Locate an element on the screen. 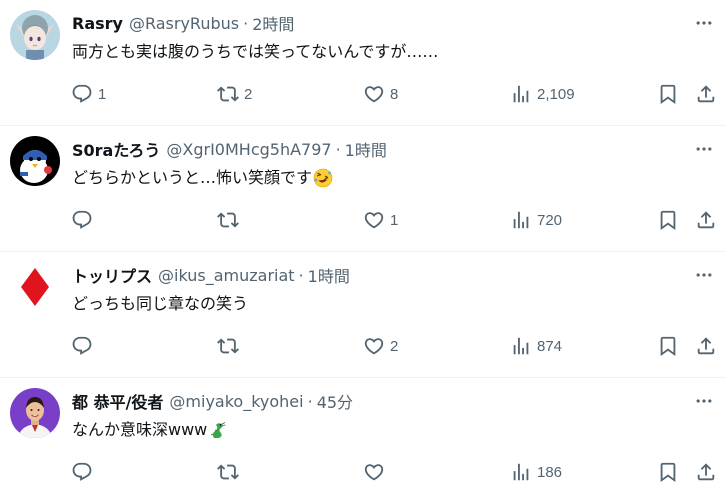 Image resolution: width=726 pixels, height=493 pixels. elf-character-avatar is located at coordinates (35, 35).